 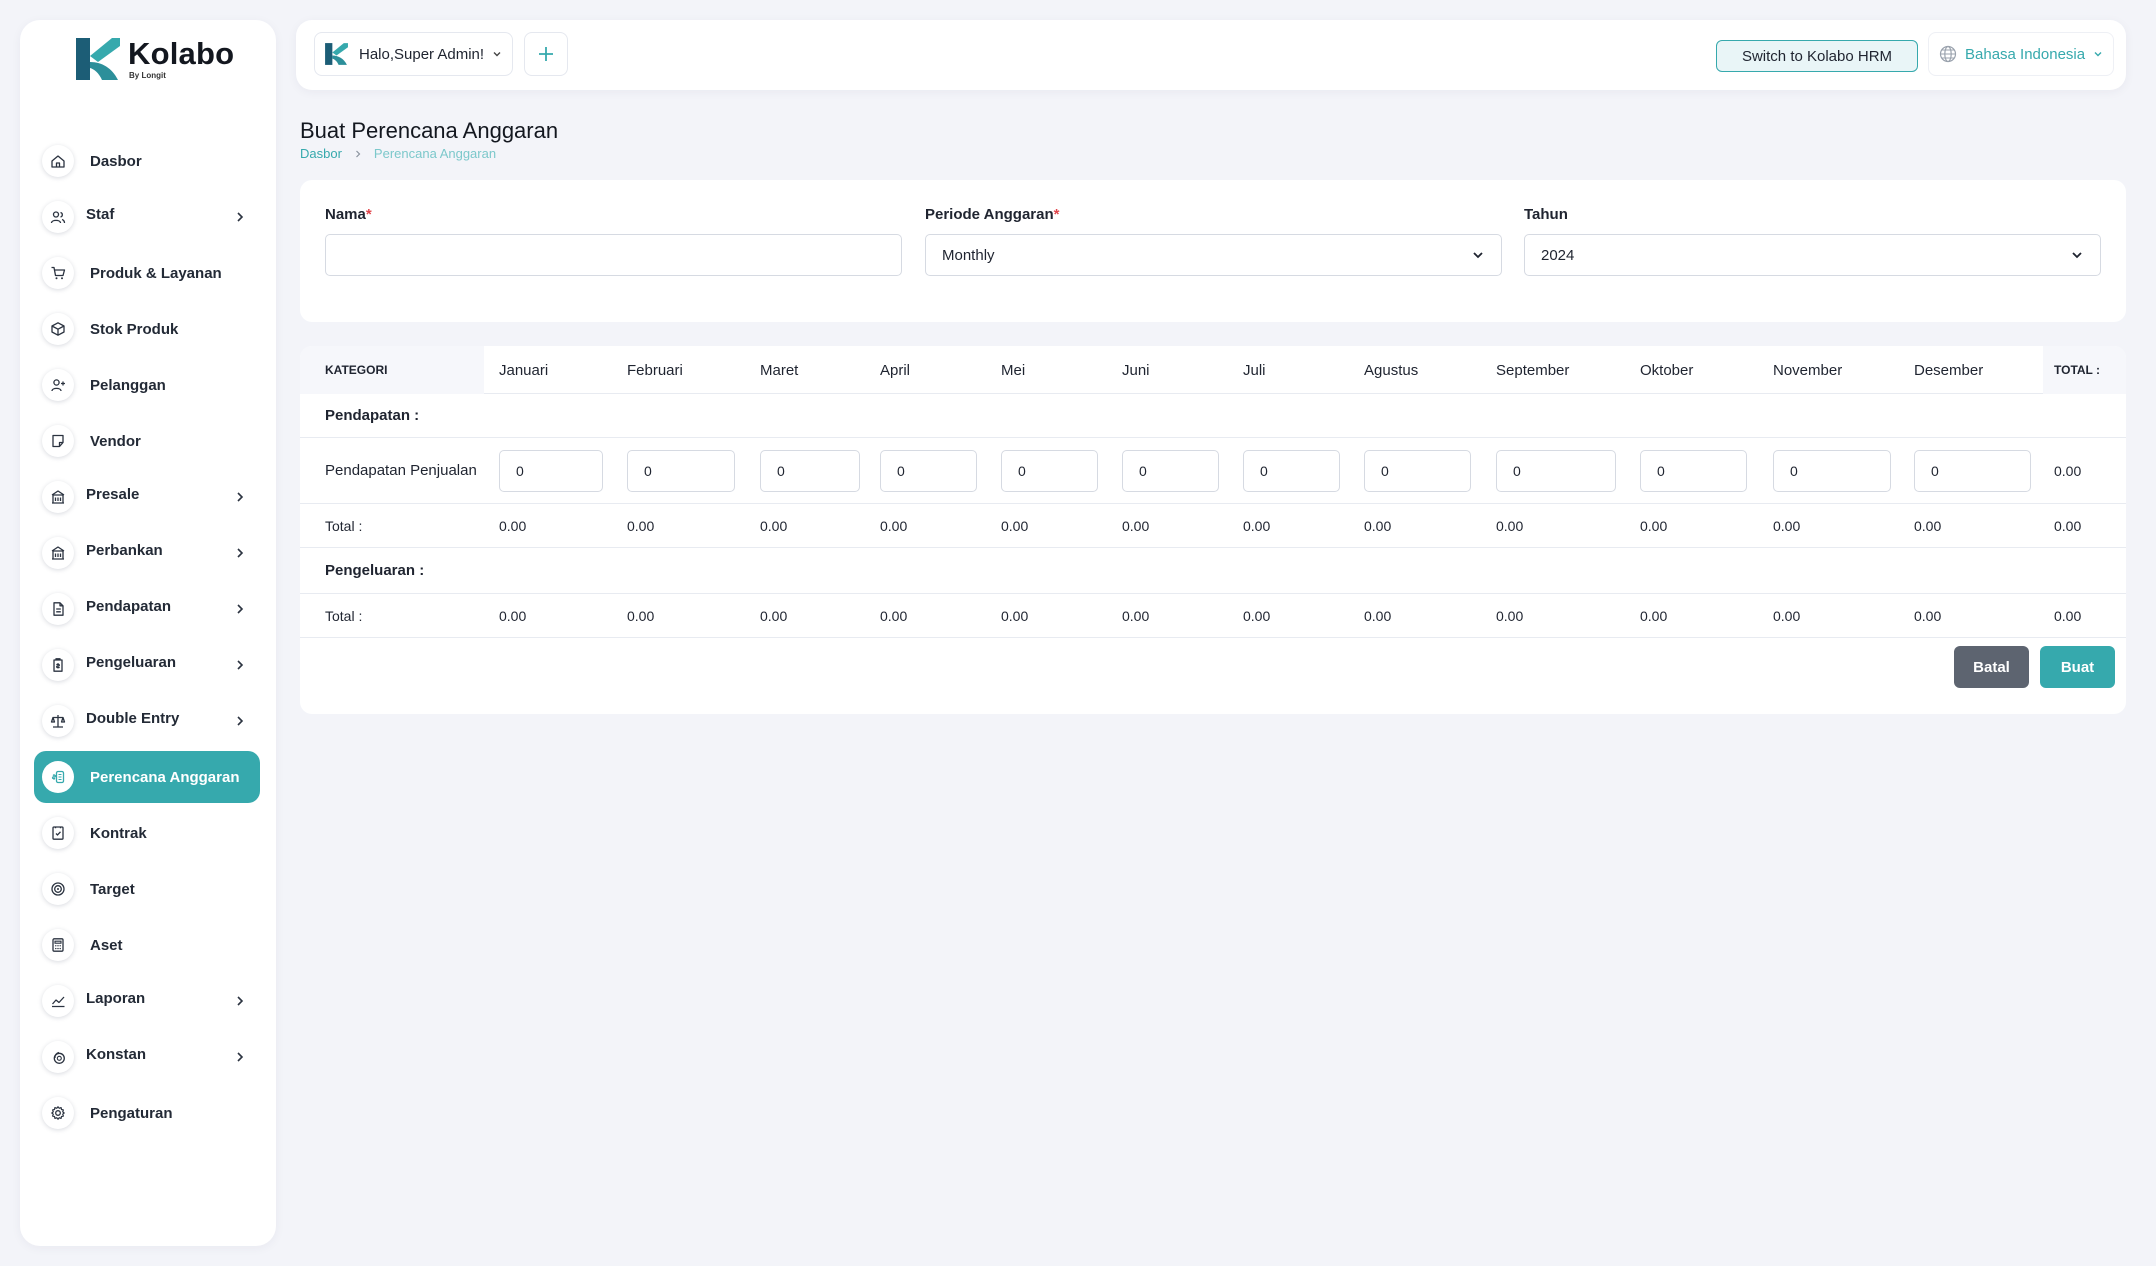 What do you see at coordinates (147, 161) in the screenshot?
I see `sidebar-item-dasbor: Dasbor` at bounding box center [147, 161].